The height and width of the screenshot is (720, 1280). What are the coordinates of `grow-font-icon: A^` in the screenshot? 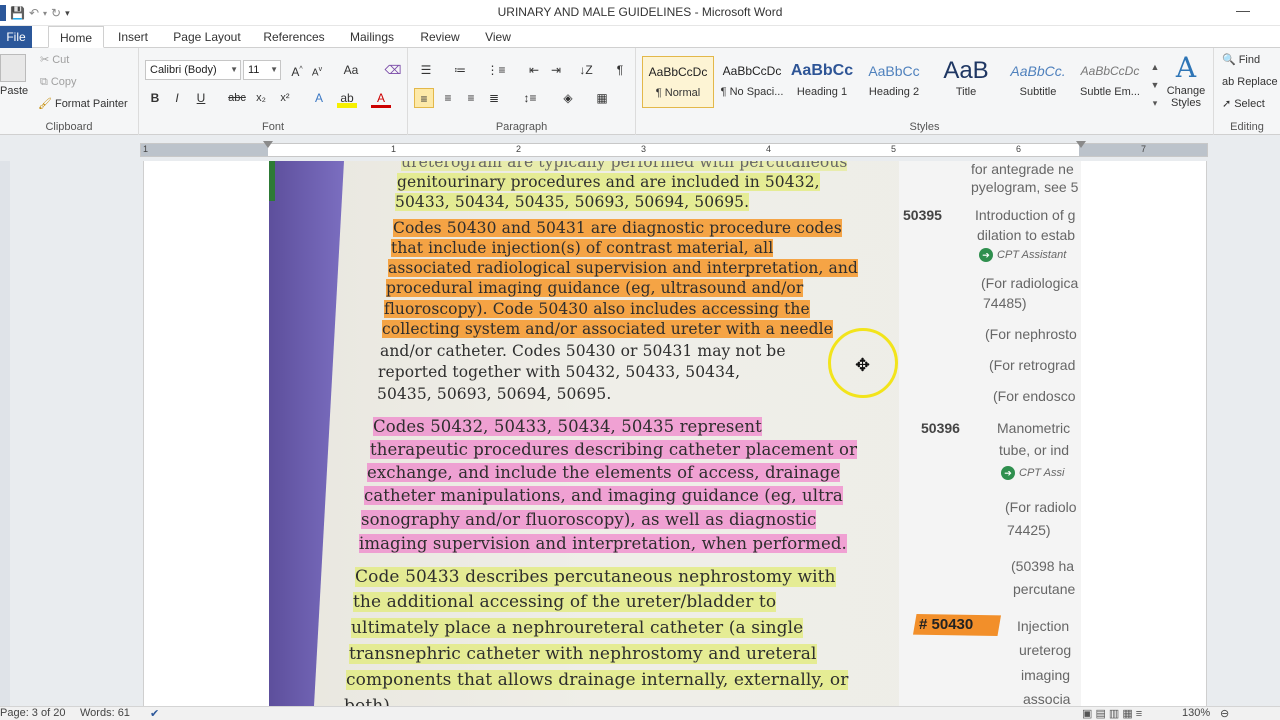 It's located at (297, 70).